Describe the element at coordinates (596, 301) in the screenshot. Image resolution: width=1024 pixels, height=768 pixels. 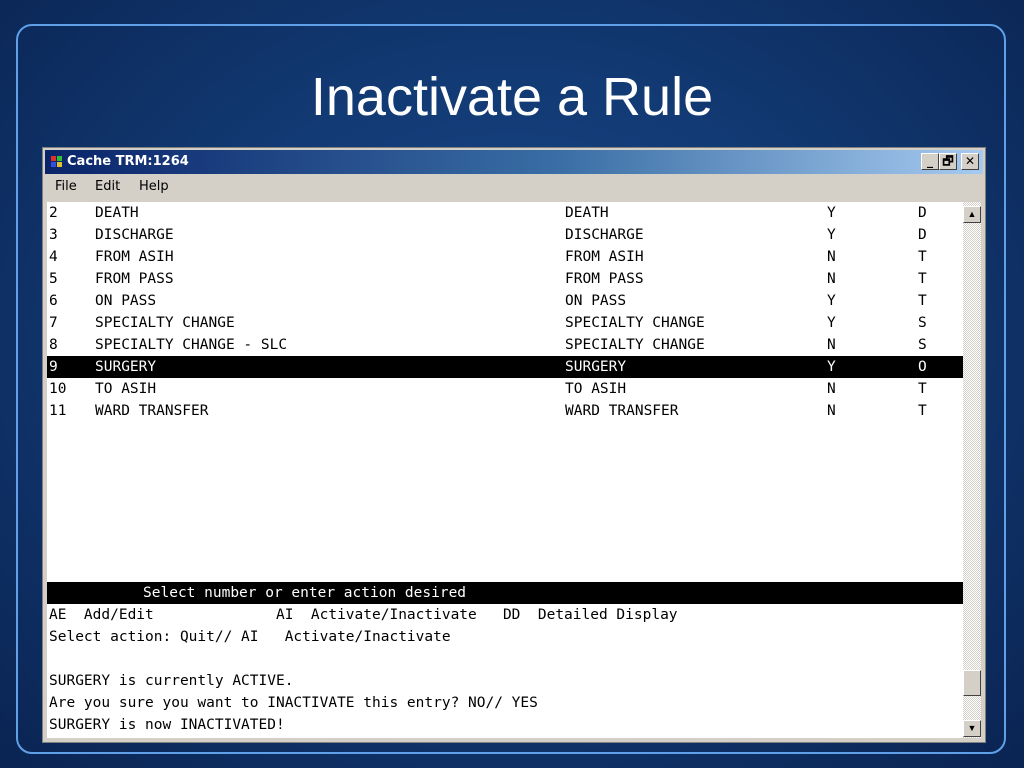
I see `row-type: ON PASS` at that location.